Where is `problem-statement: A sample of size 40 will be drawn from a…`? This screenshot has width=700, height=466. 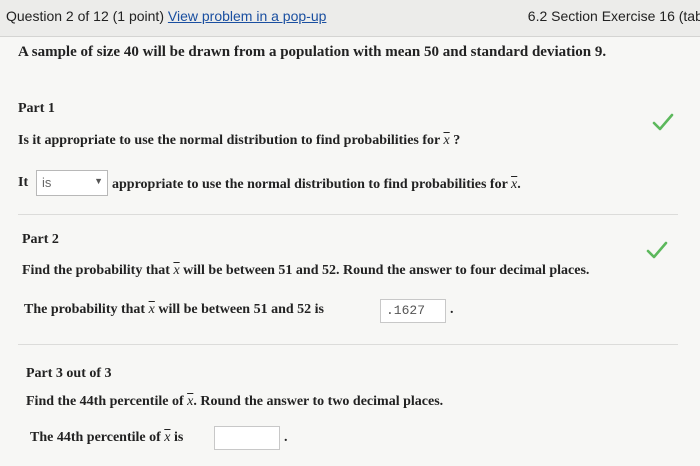
problem-statement: A sample of size 40 will be drawn from a… is located at coordinates (312, 52).